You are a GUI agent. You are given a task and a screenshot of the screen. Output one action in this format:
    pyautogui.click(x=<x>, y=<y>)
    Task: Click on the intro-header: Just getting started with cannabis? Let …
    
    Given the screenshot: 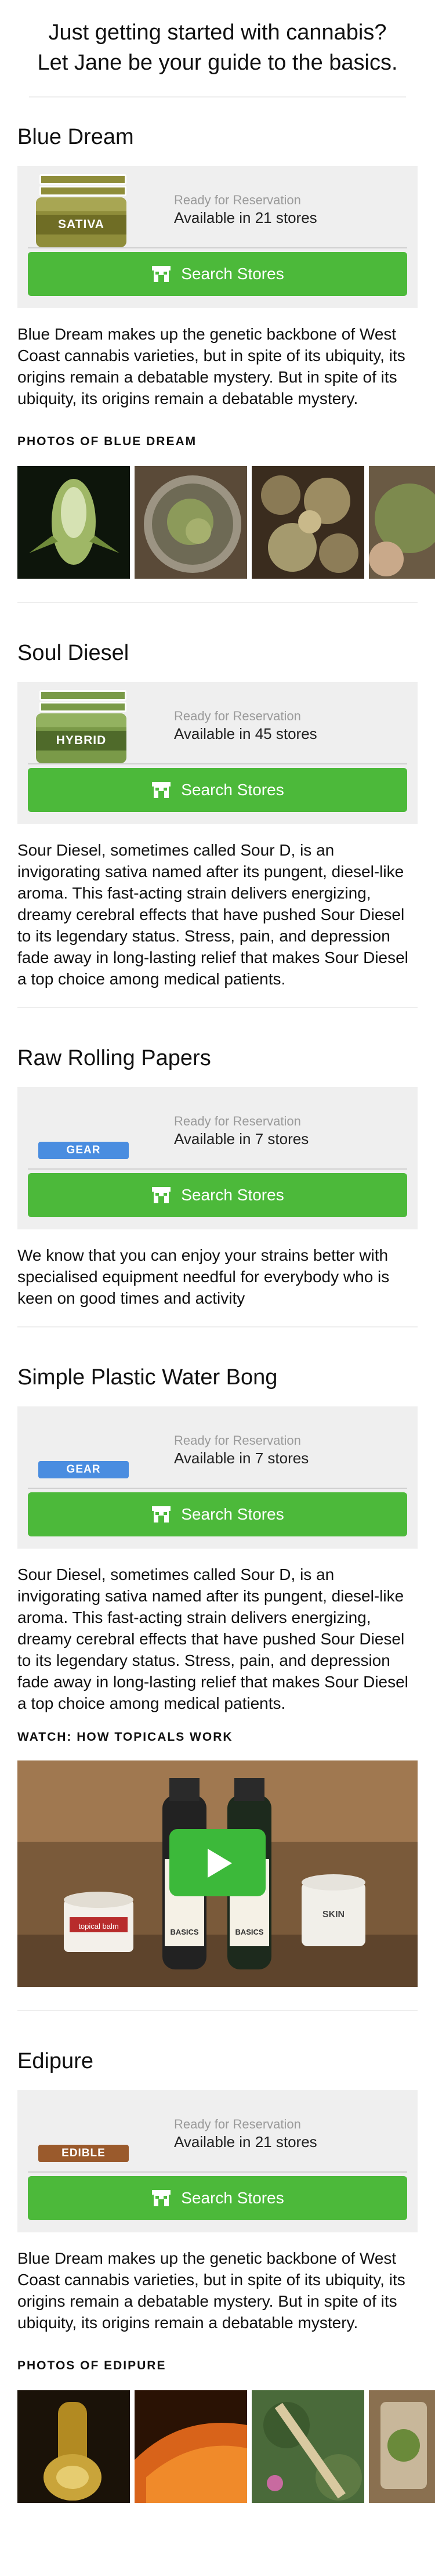 What is the action you would take?
    pyautogui.click(x=217, y=49)
    